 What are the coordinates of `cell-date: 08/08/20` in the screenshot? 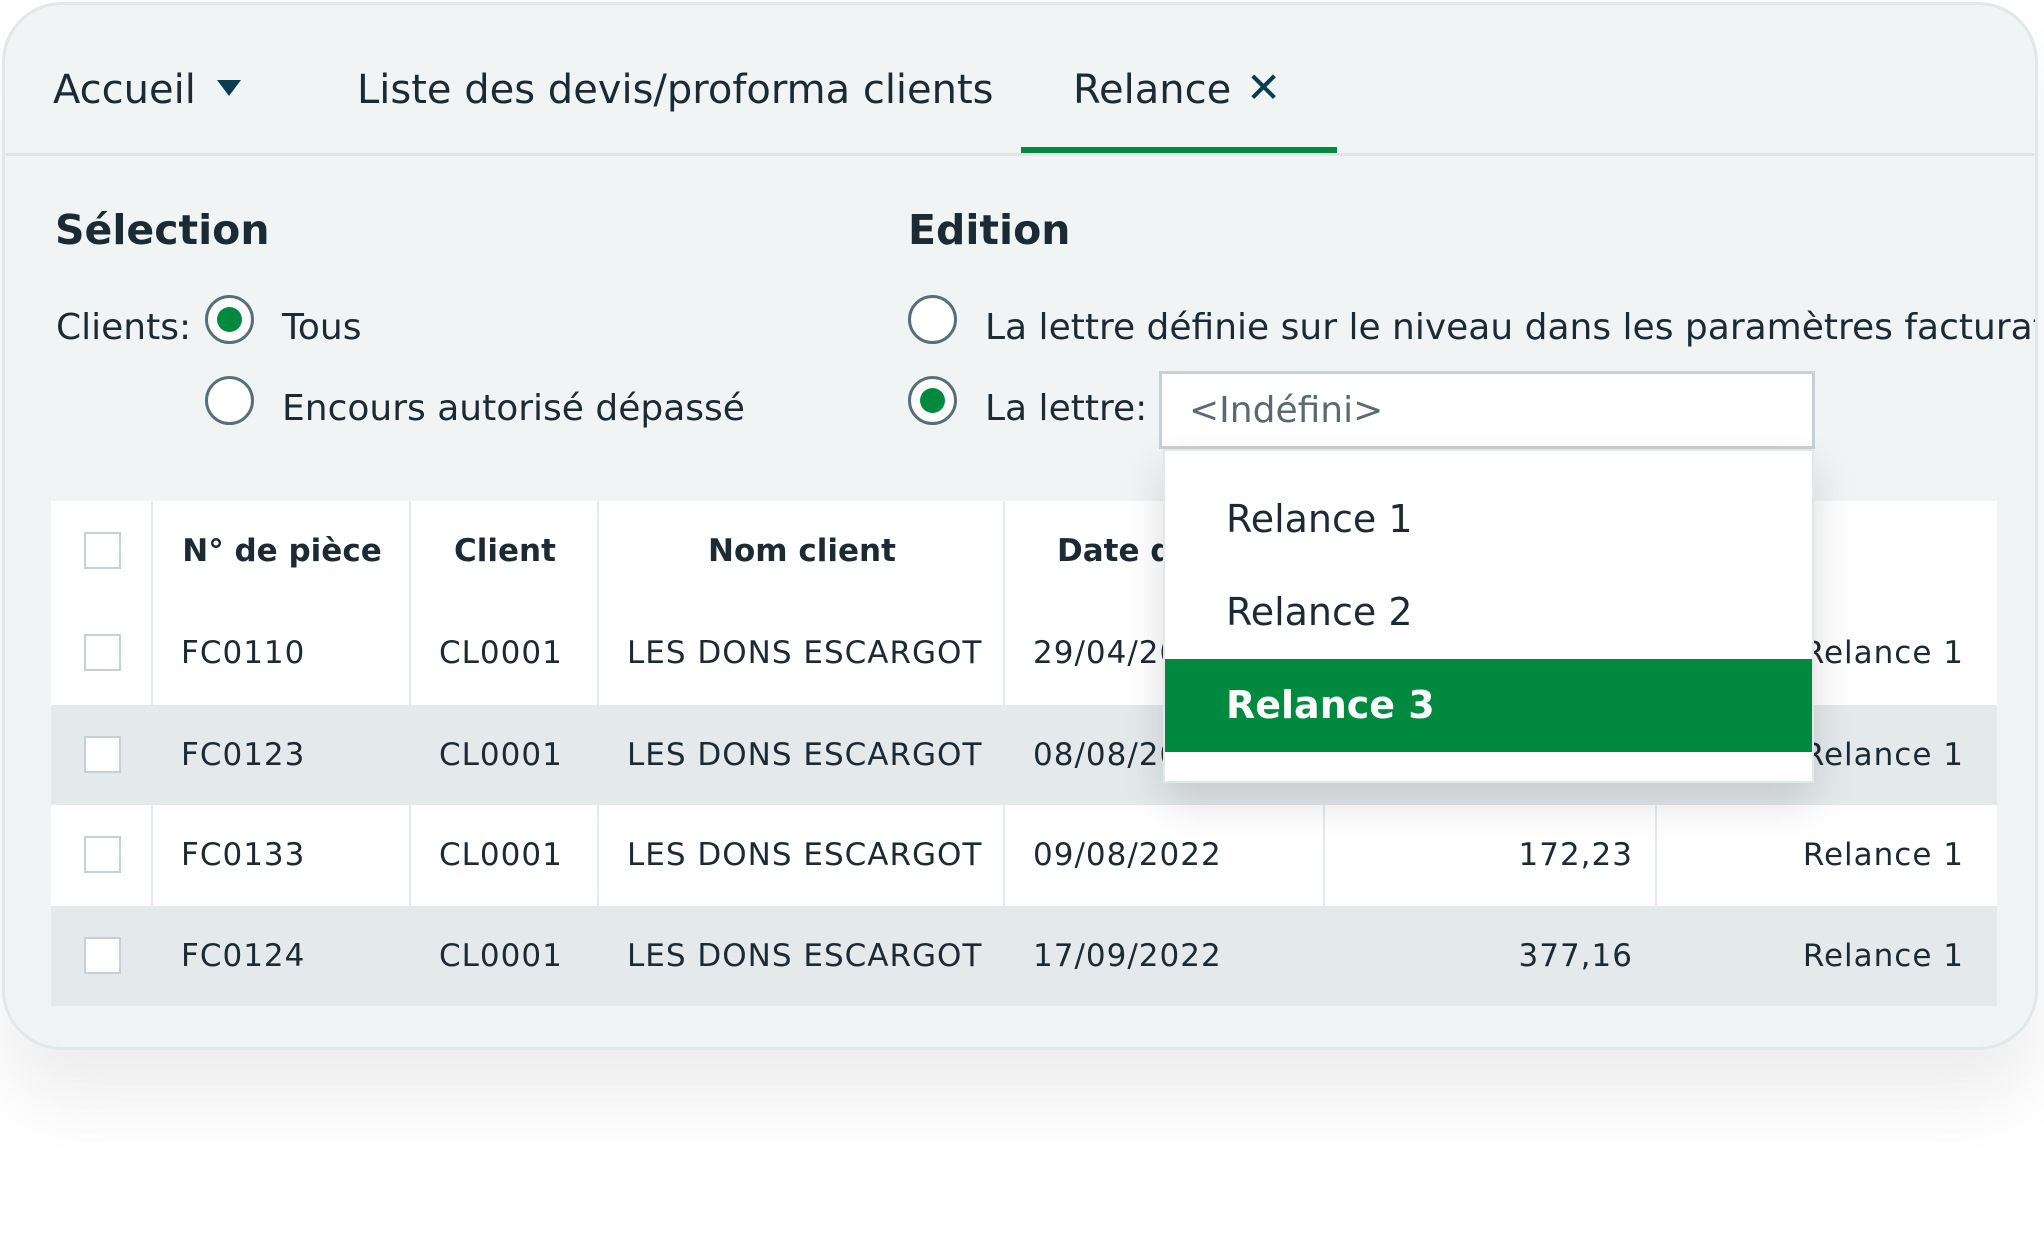 It's located at (1107, 755).